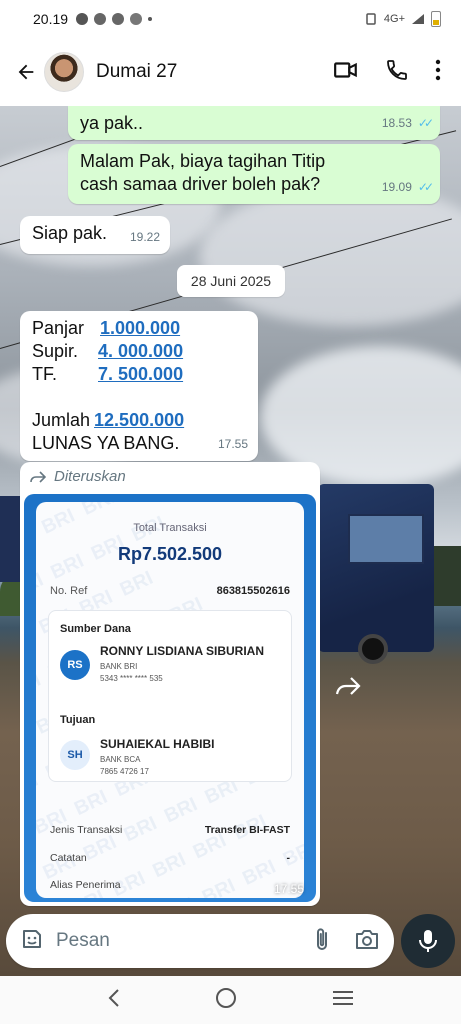  What do you see at coordinates (157, 744) in the screenshot?
I see `destination-name: SUHAIEKAL HABIBI` at bounding box center [157, 744].